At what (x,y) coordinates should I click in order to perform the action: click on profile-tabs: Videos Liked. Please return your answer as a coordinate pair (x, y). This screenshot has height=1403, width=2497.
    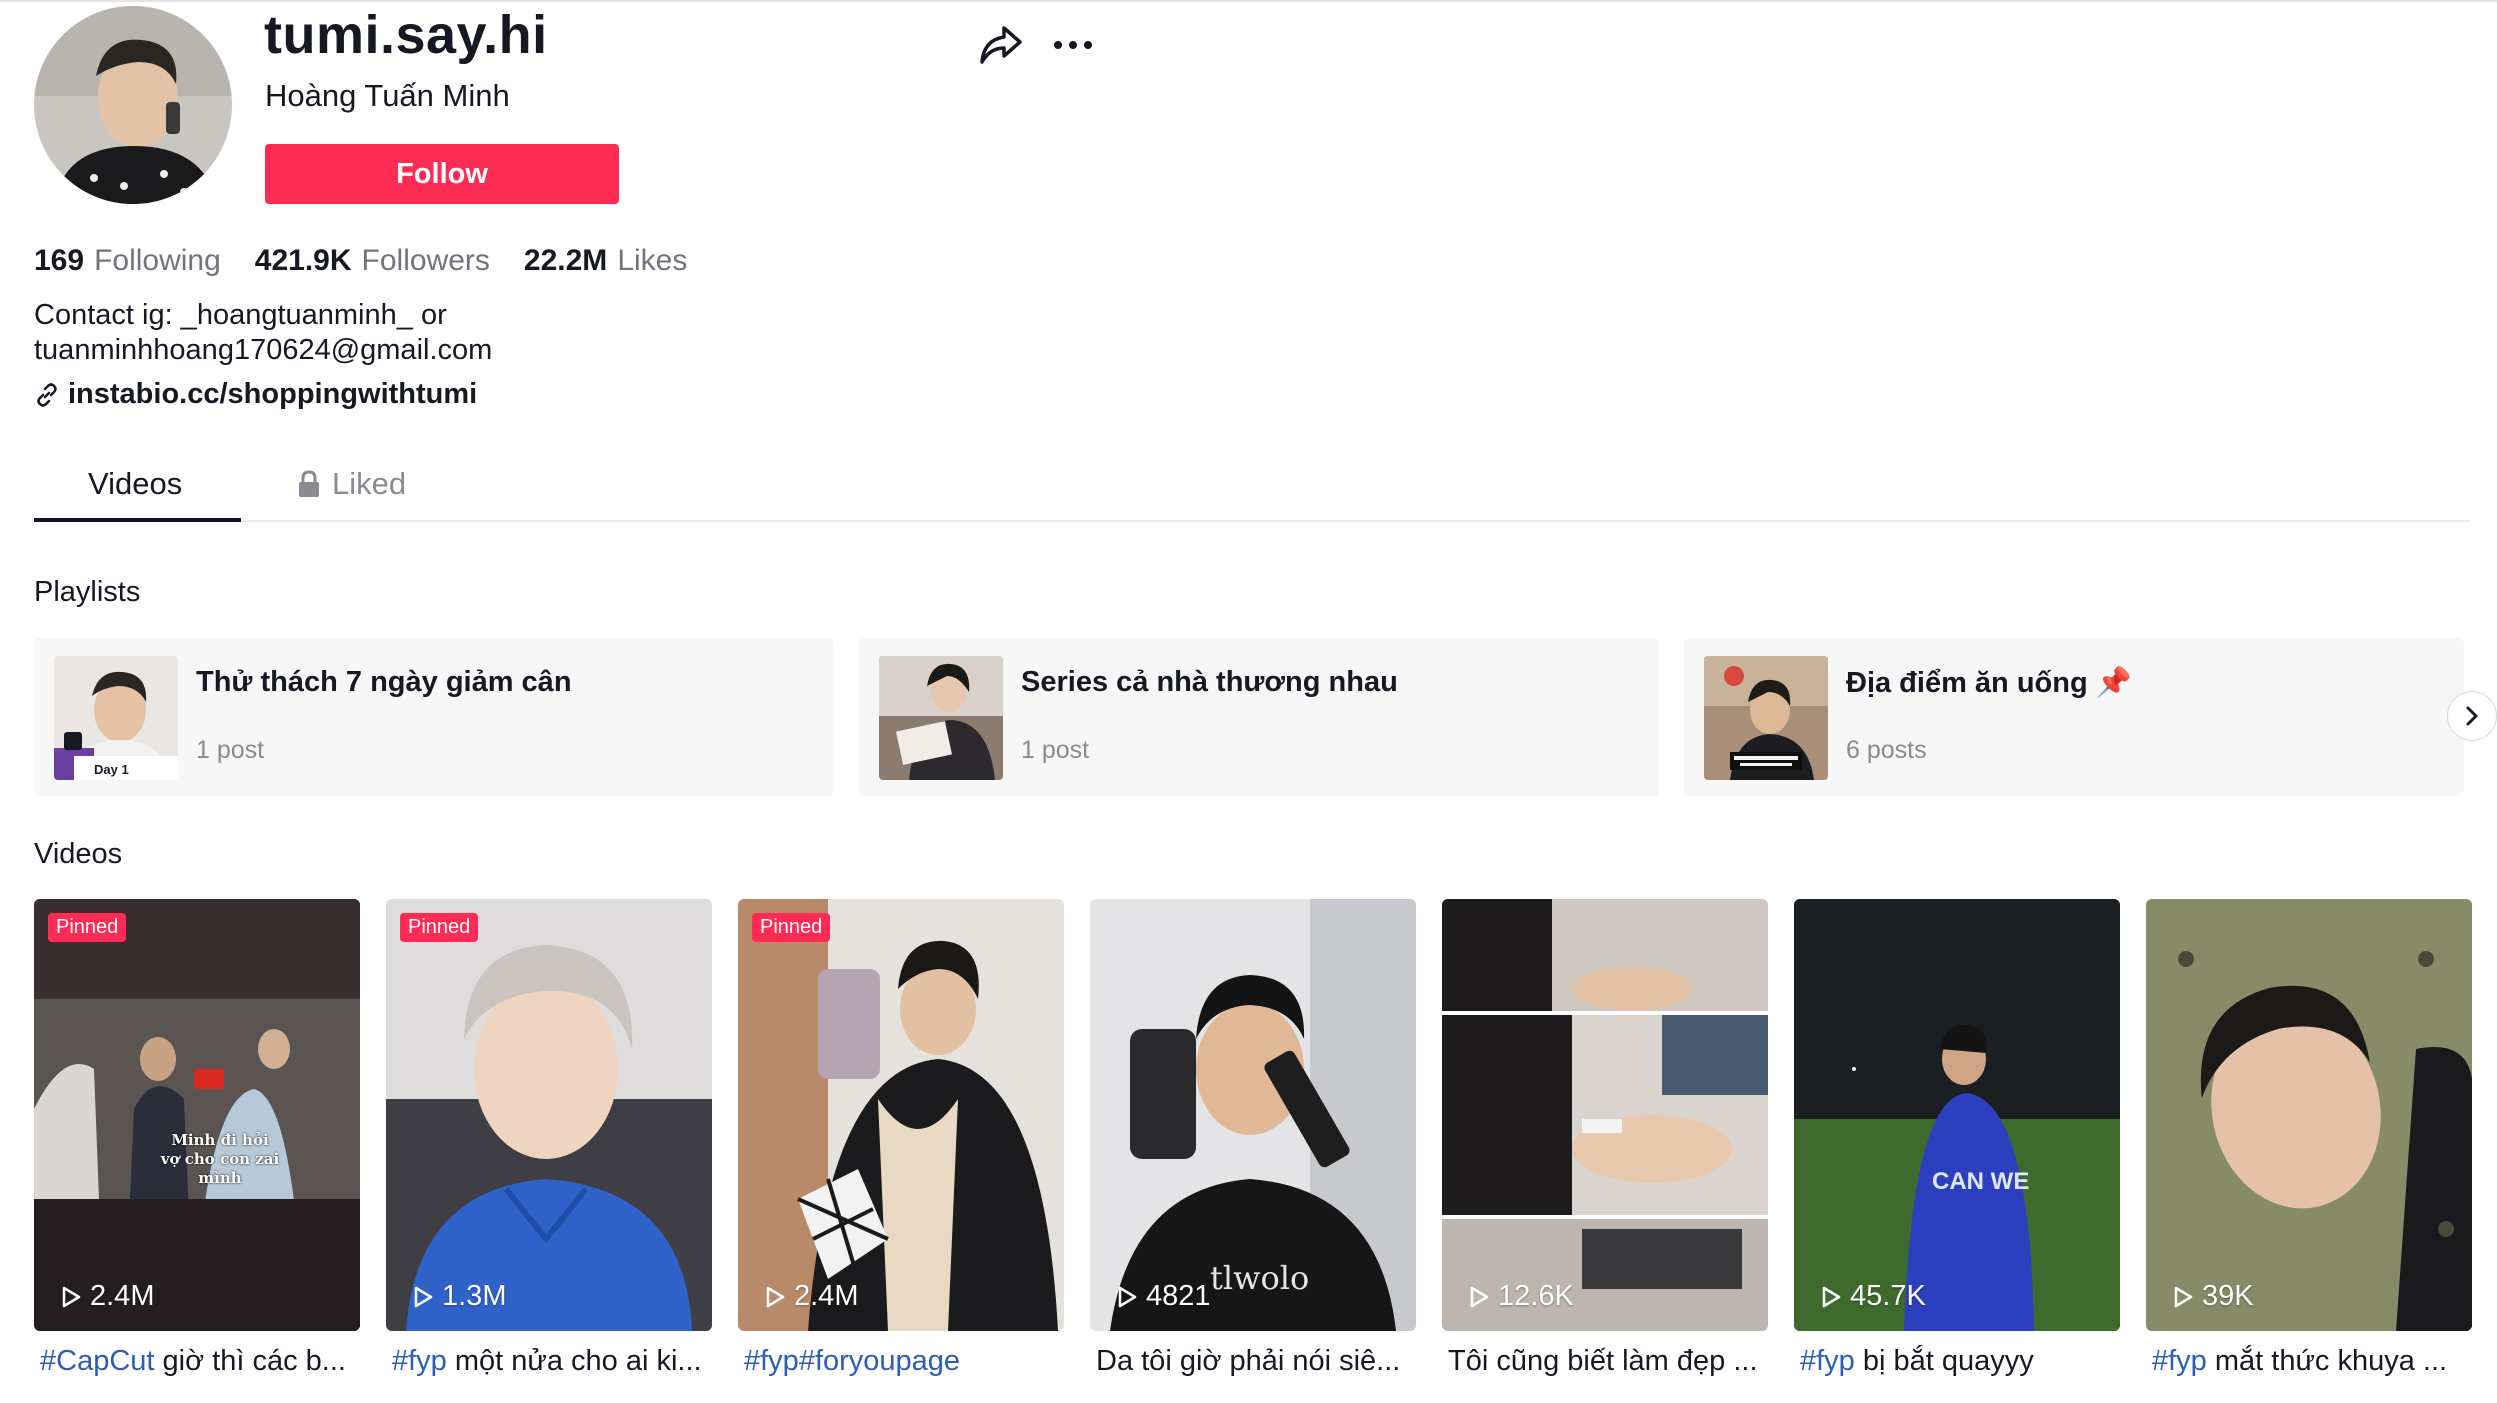
    Looking at the image, I should click on (1252, 489).